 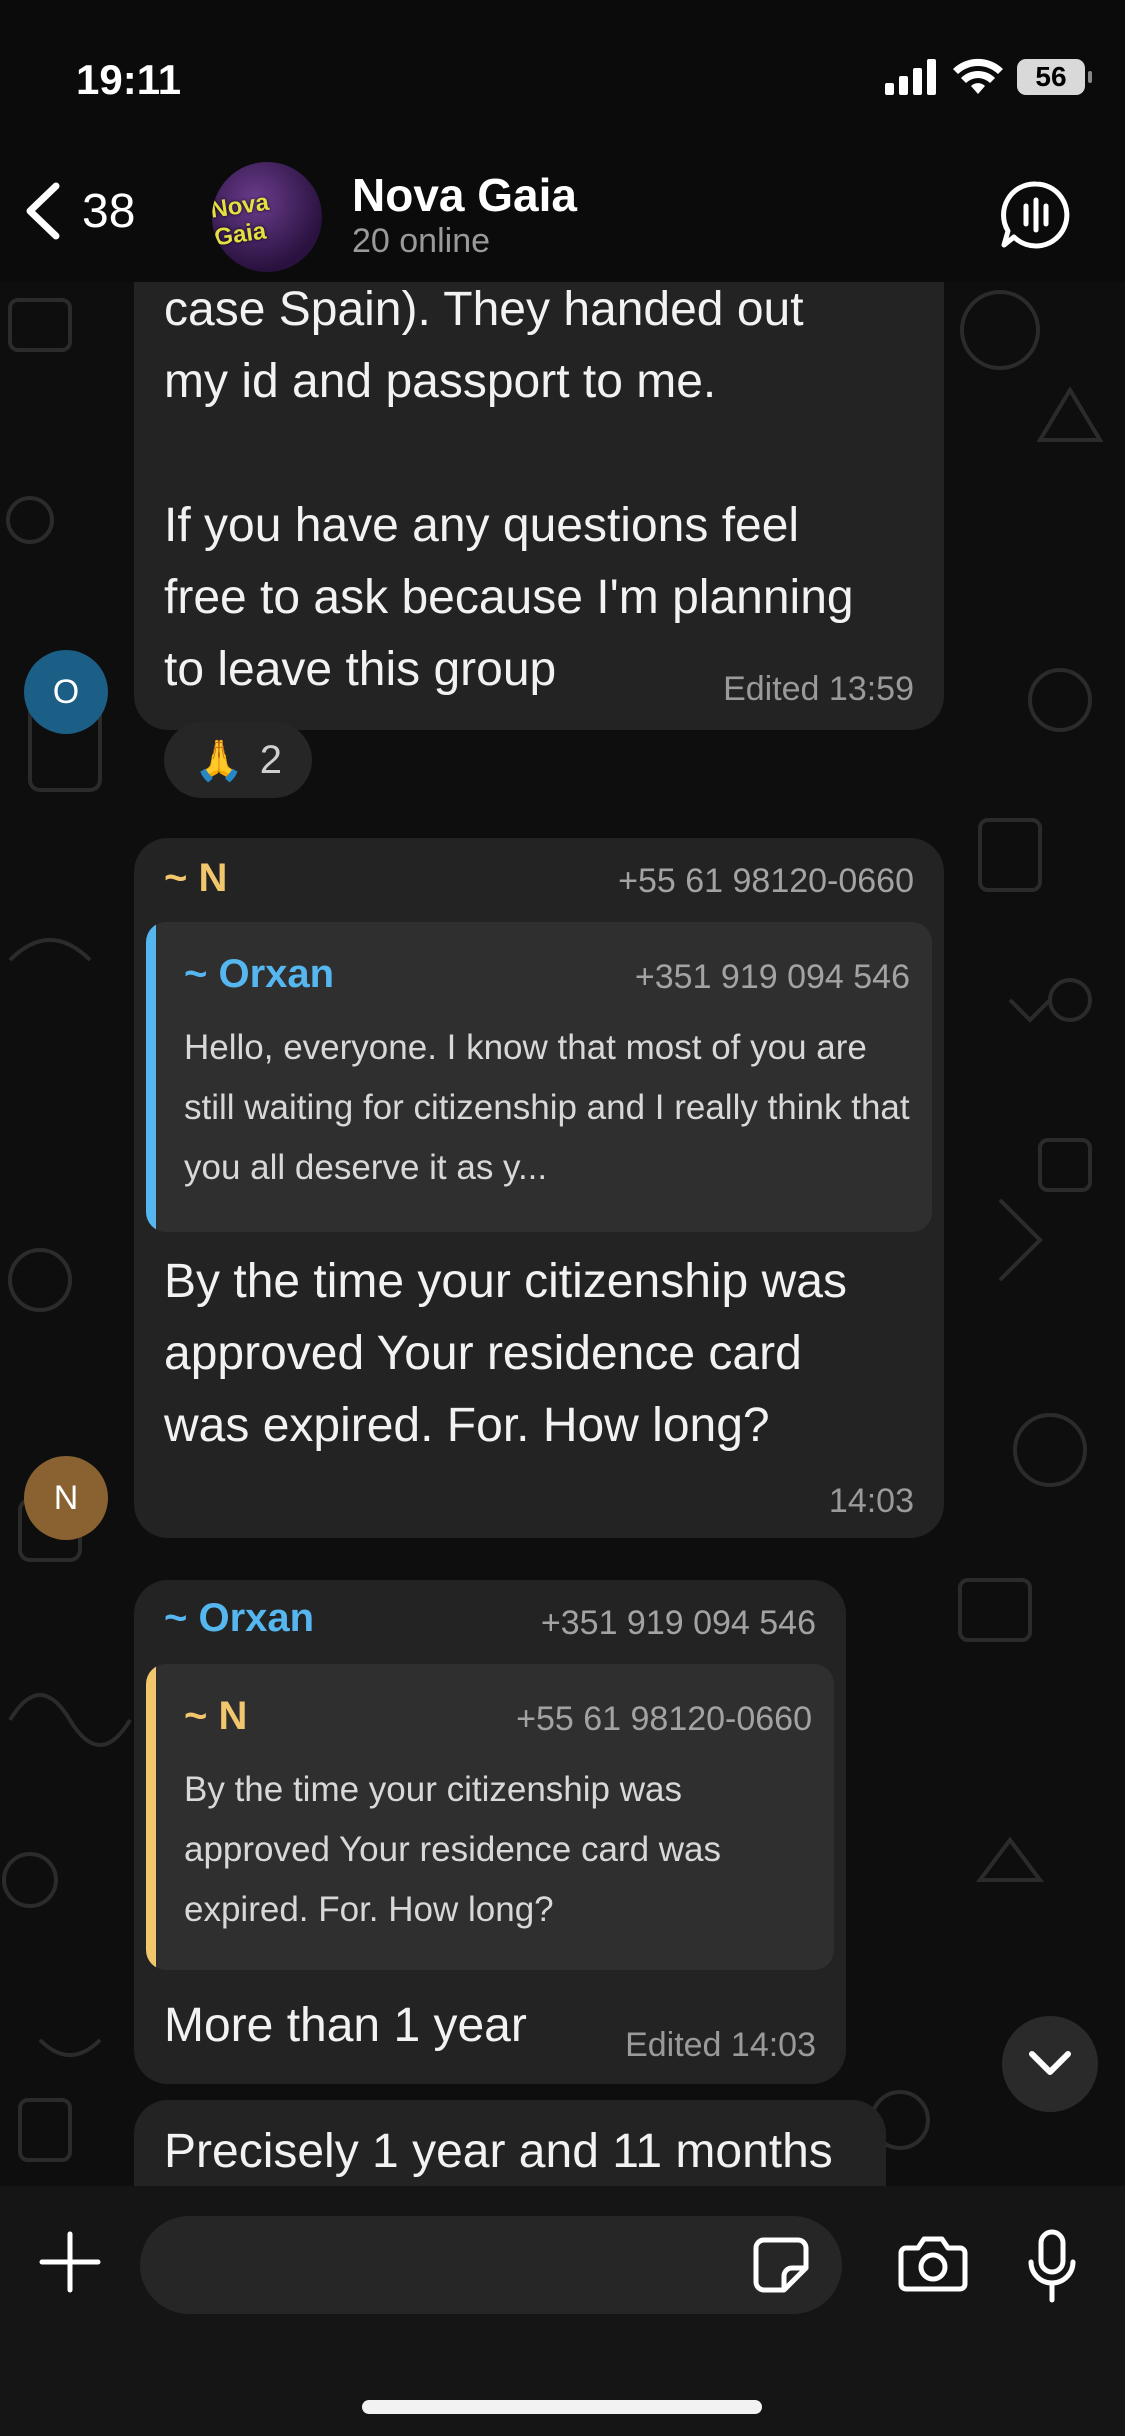 What do you see at coordinates (421, 241) in the screenshot?
I see `group-online-count: 20 online` at bounding box center [421, 241].